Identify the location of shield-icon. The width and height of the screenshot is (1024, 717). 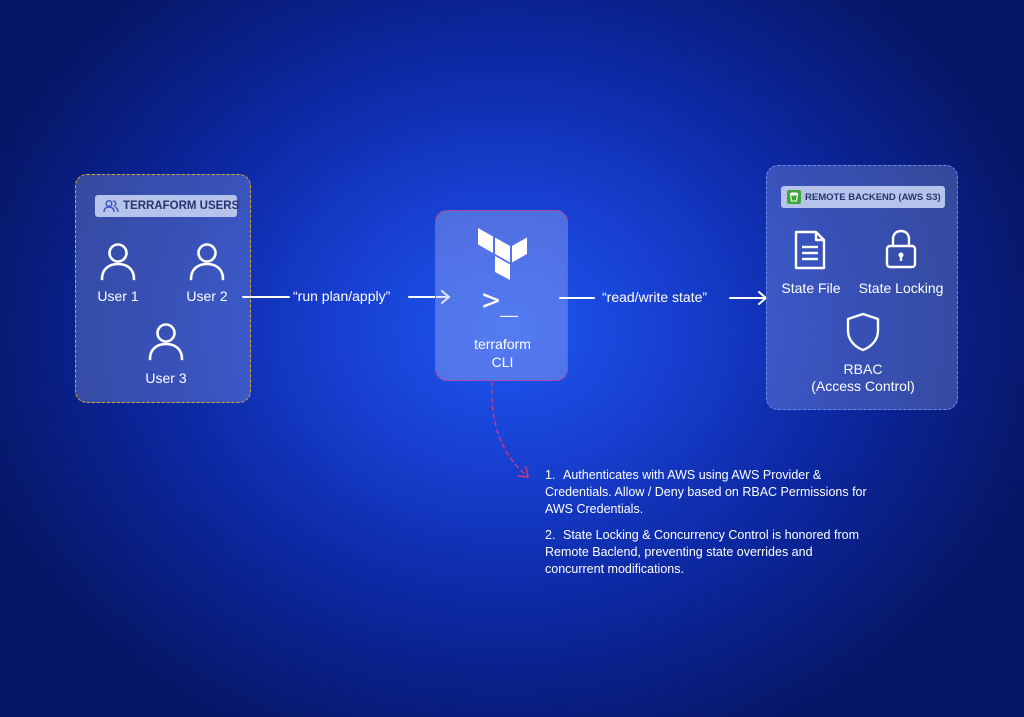
(863, 332).